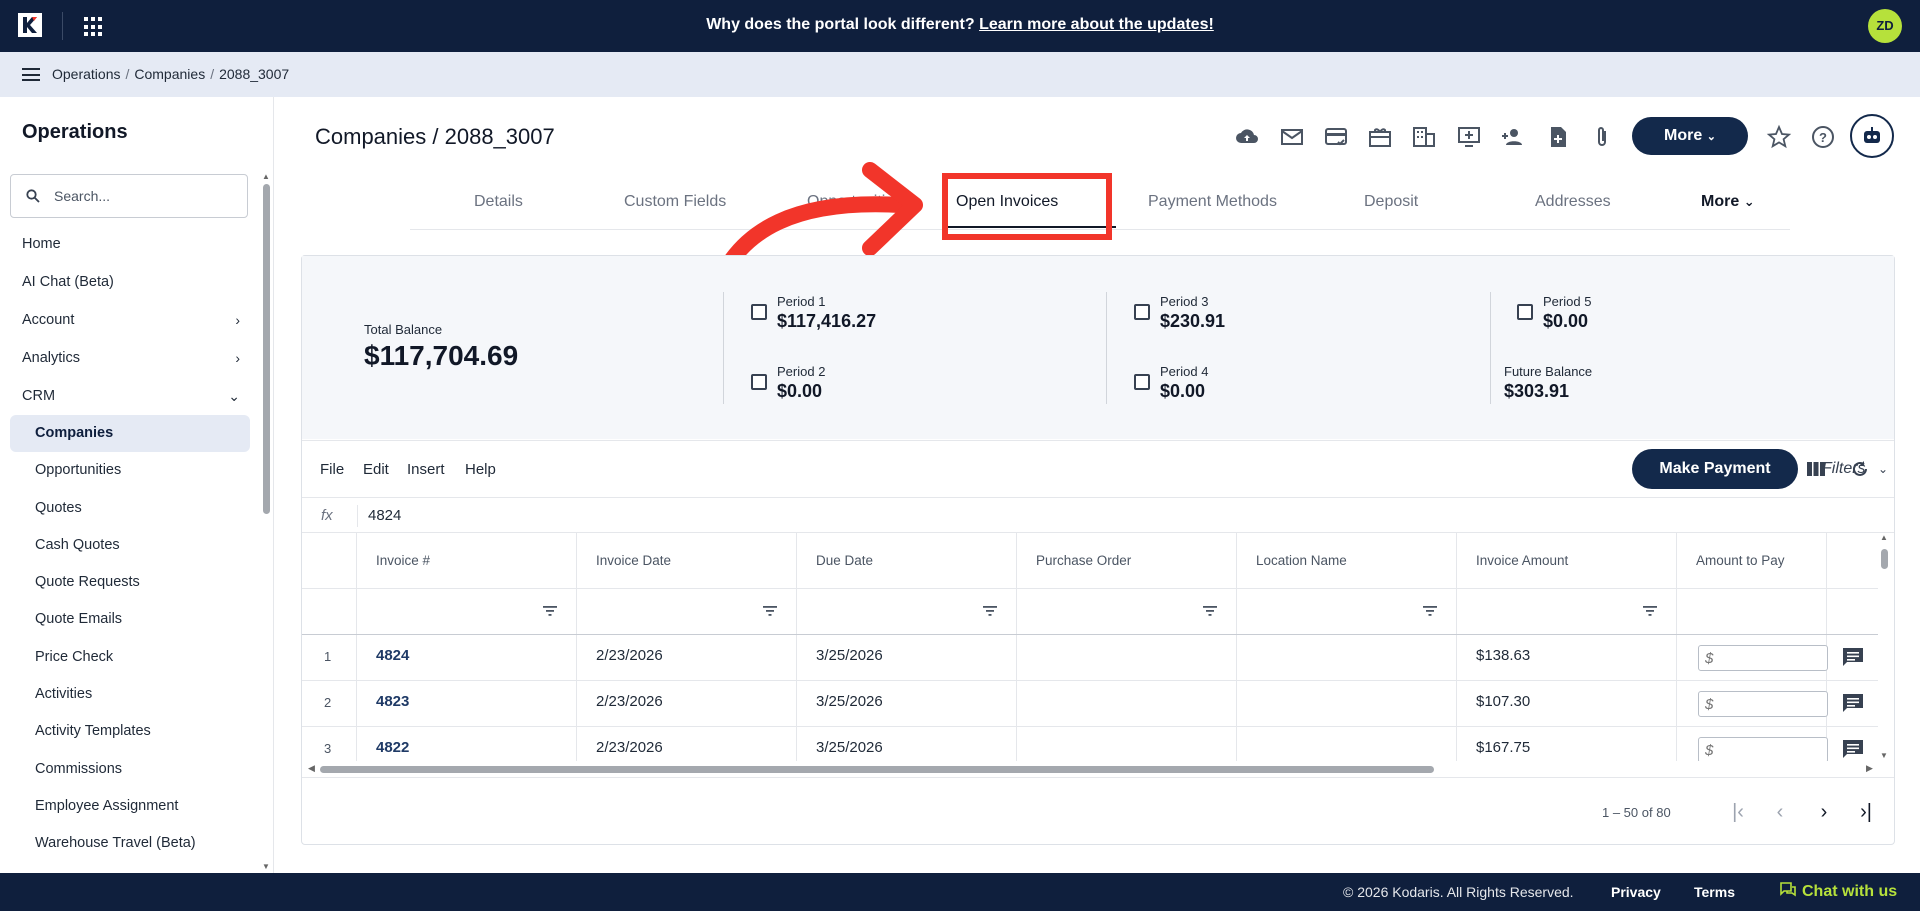 The width and height of the screenshot is (1920, 911). What do you see at coordinates (403, 560) in the screenshot?
I see `column-header-invoice: Invoice #` at bounding box center [403, 560].